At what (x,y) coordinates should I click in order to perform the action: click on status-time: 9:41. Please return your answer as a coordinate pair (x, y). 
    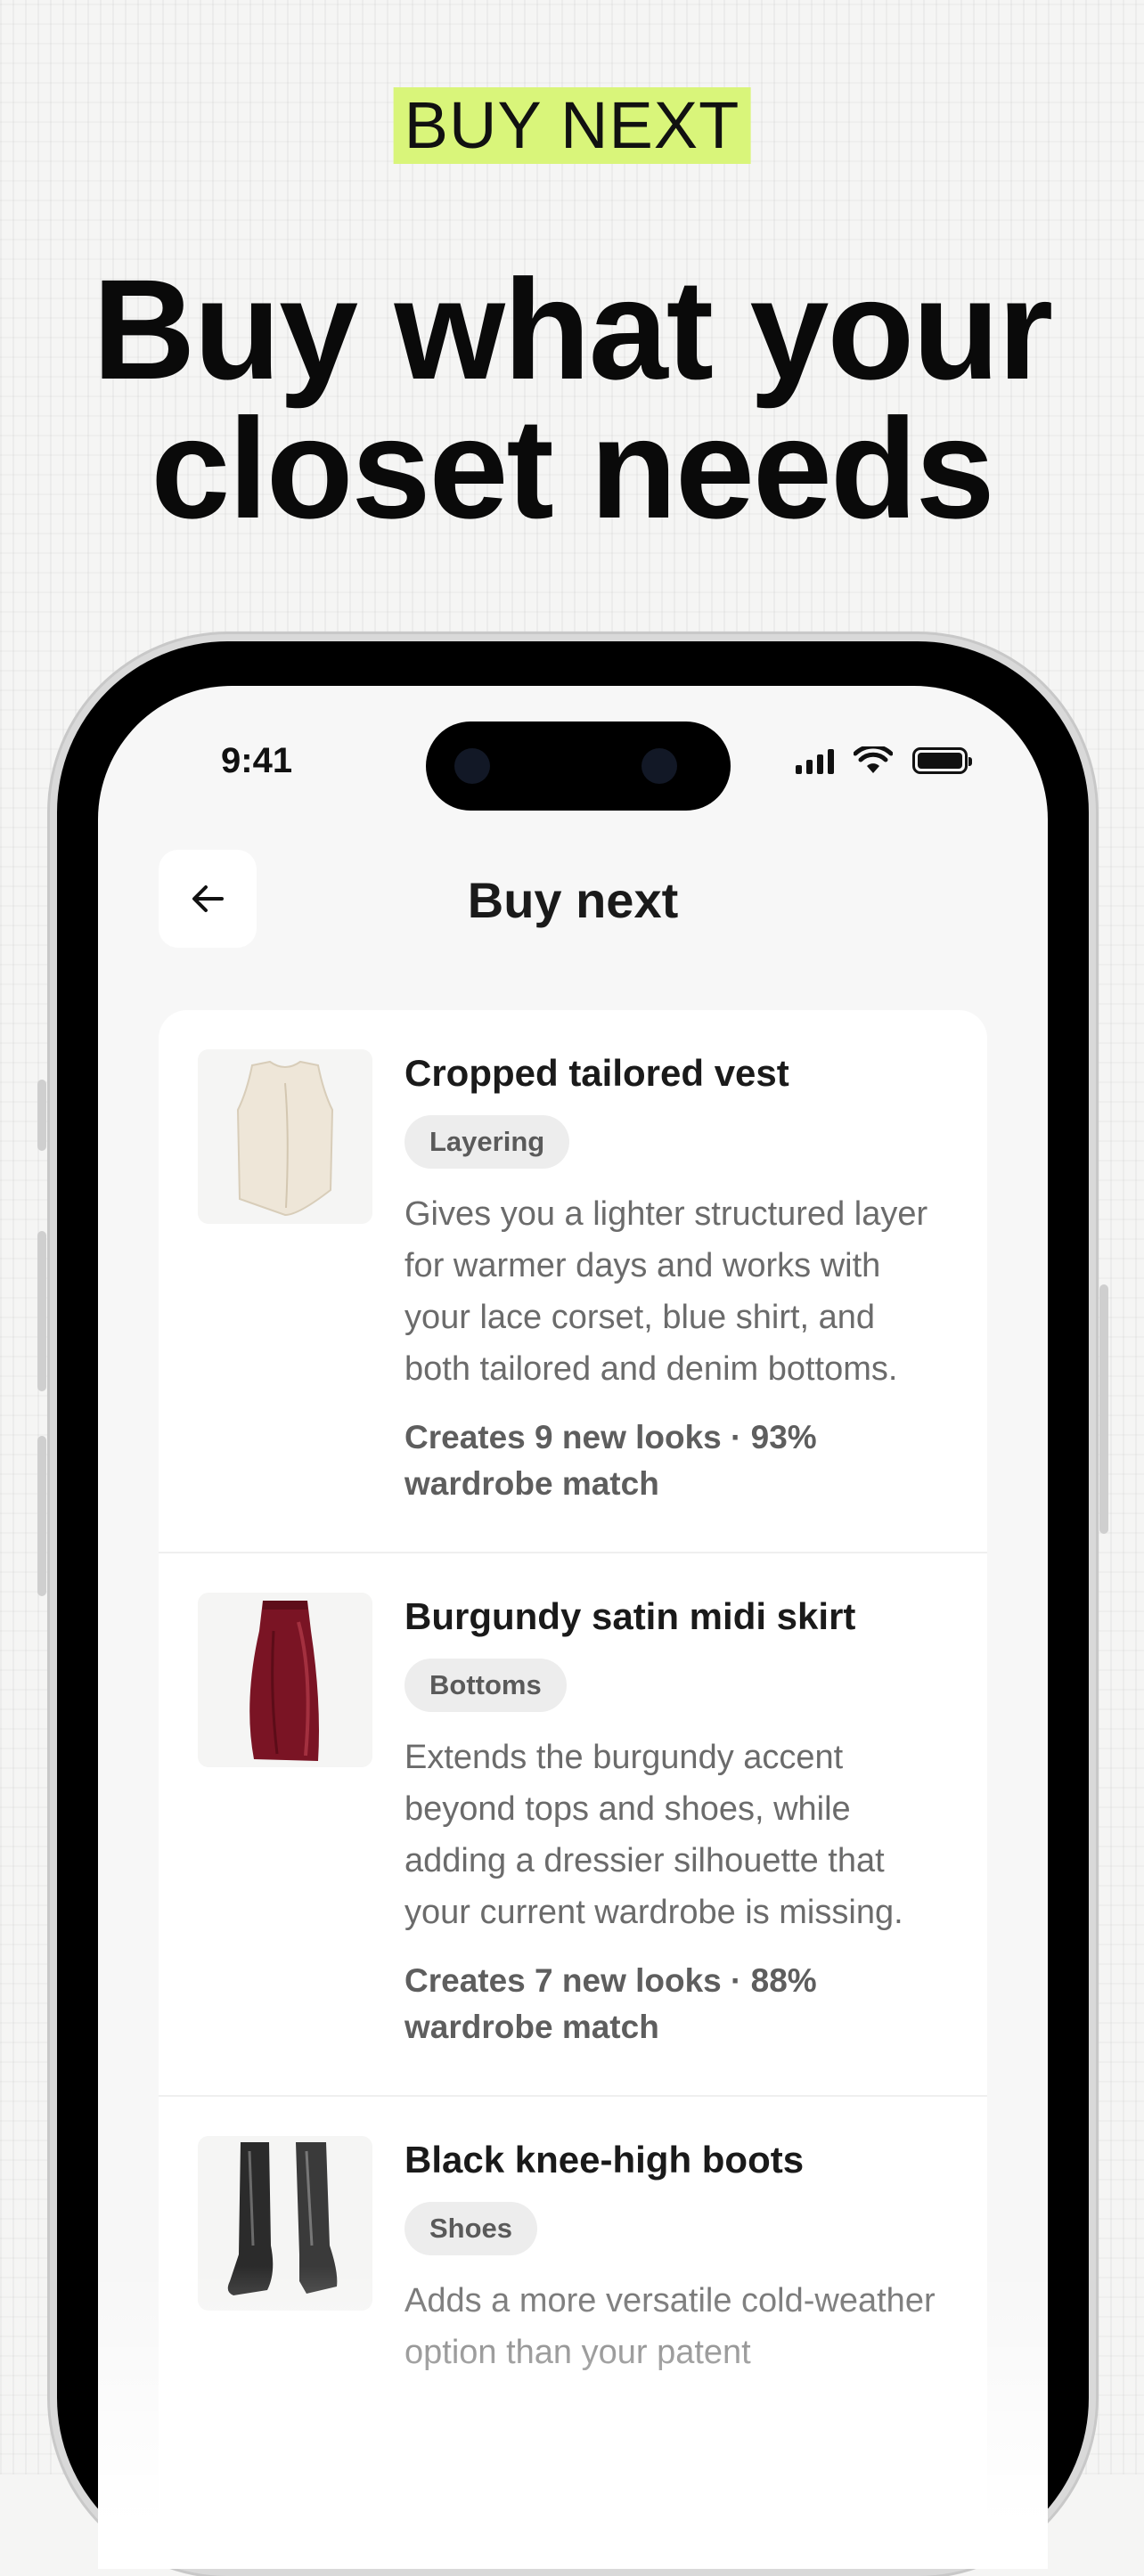
    Looking at the image, I should click on (257, 760).